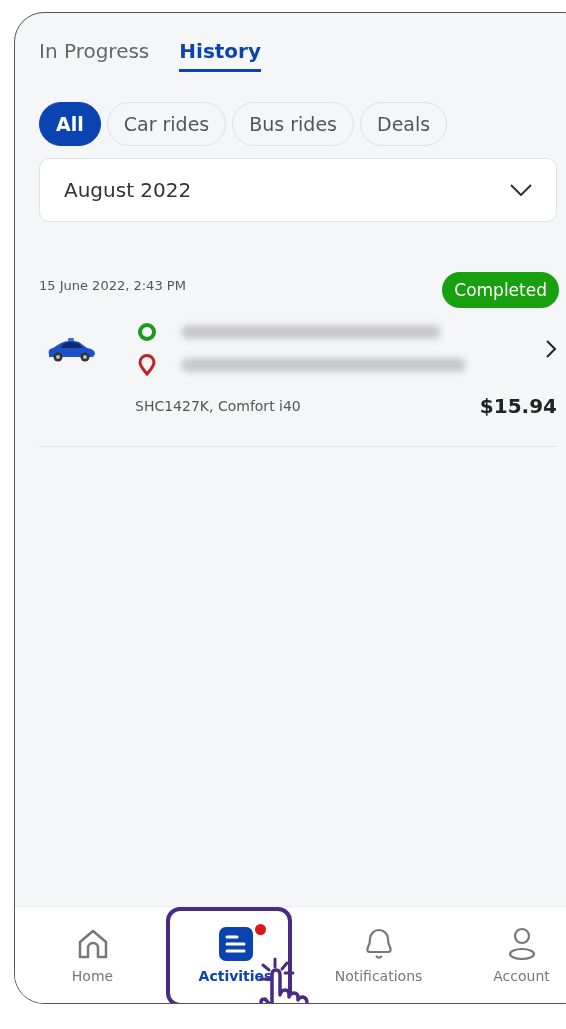  I want to click on filter-chip: Deals, so click(404, 124).